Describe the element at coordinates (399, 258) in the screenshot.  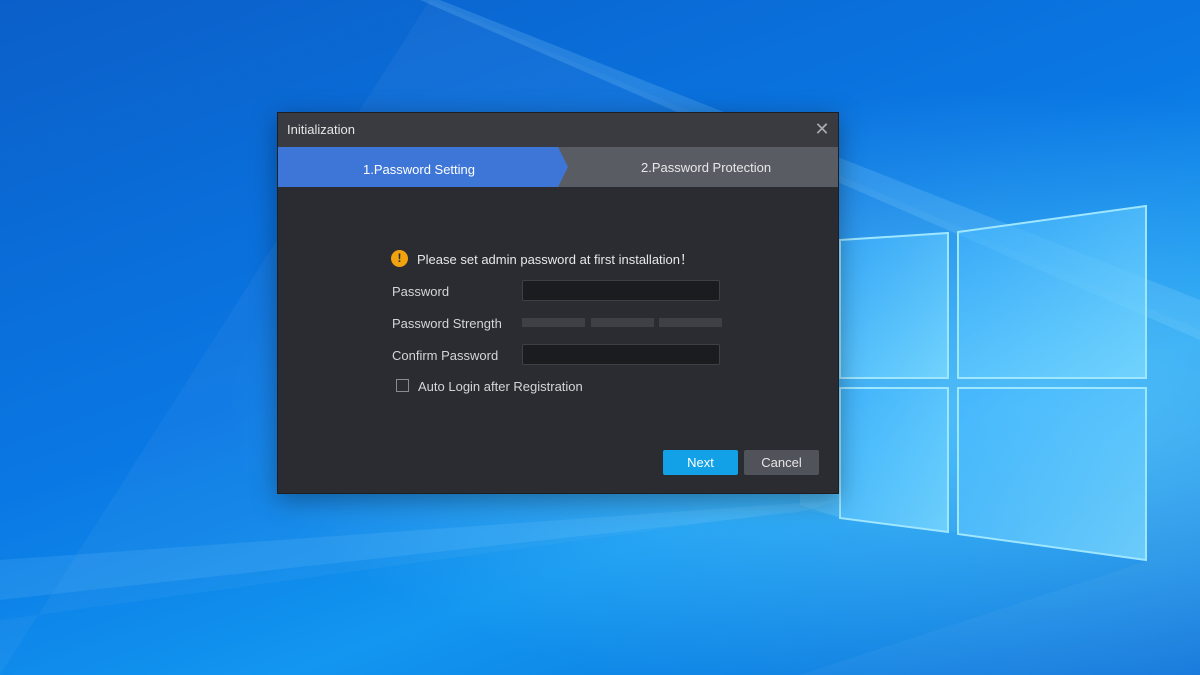
I see `warning-icon: !` at that location.